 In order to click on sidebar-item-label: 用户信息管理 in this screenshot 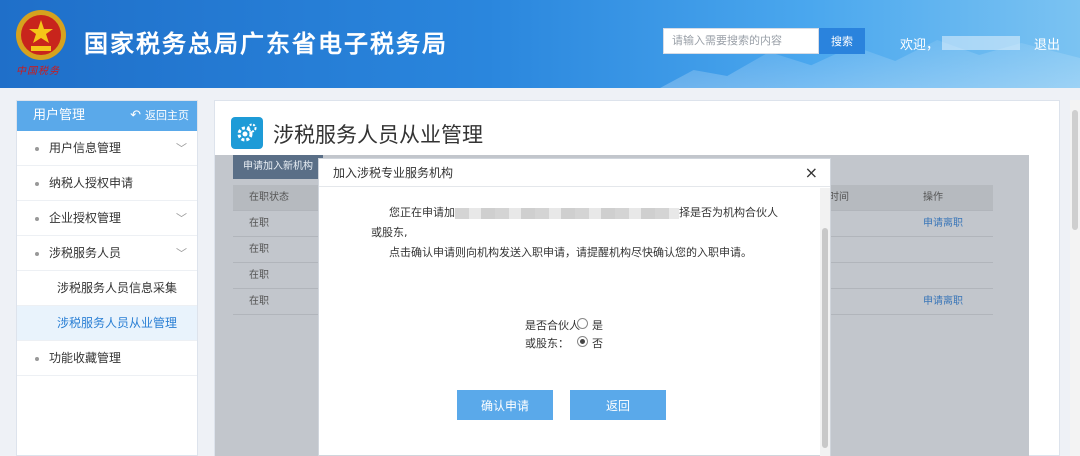, I will do `click(85, 148)`.